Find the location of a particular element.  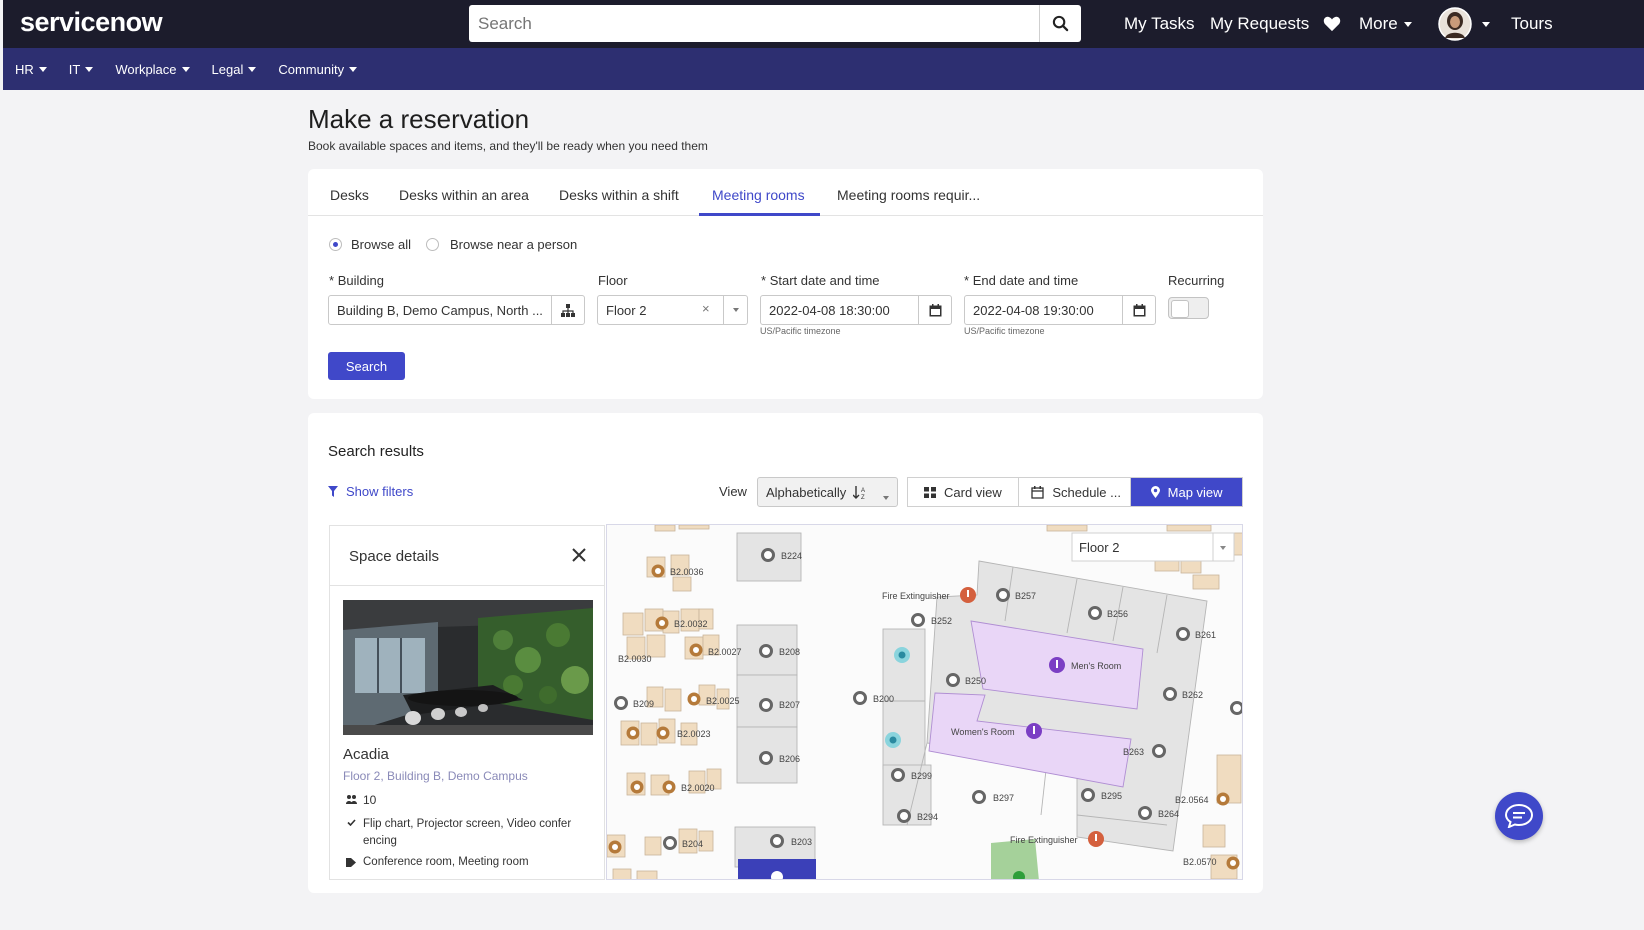

filter-icon is located at coordinates (333, 491).